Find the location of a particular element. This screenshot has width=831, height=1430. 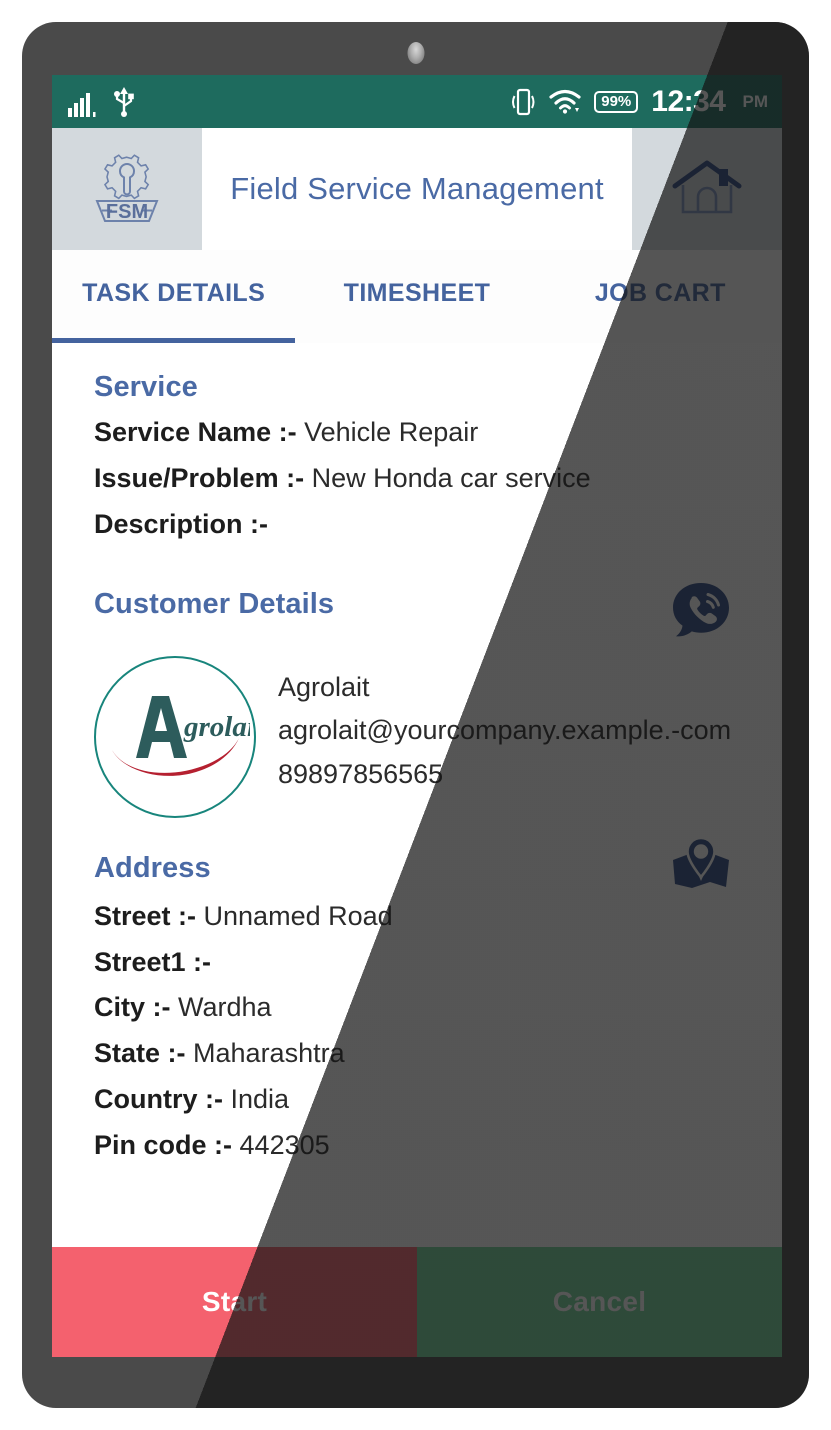

cancel-button: Cancel is located at coordinates (599, 1302).